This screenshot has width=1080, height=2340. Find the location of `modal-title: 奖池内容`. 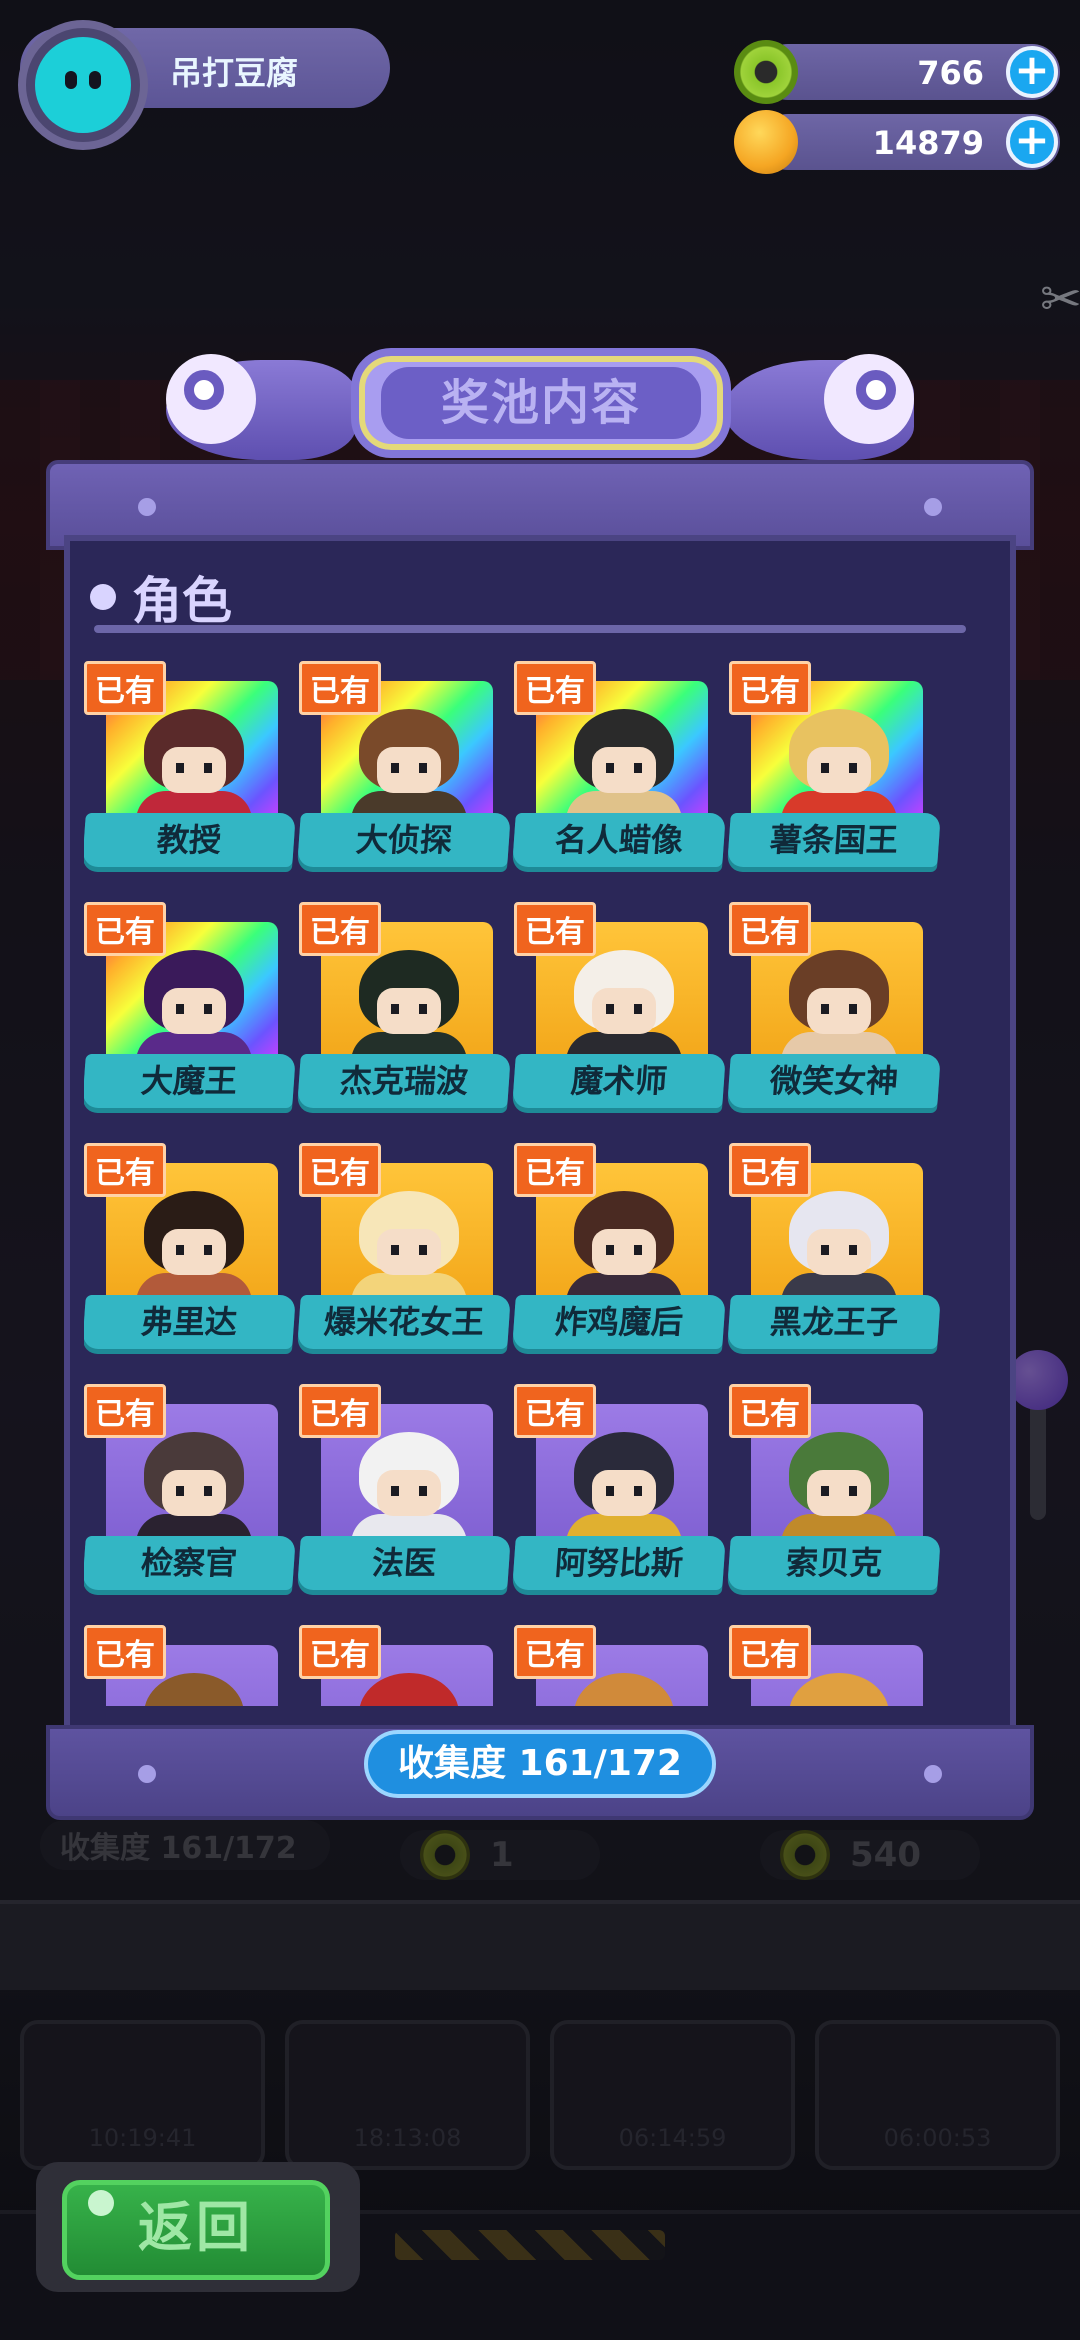

modal-title: 奖池内容 is located at coordinates (541, 403).